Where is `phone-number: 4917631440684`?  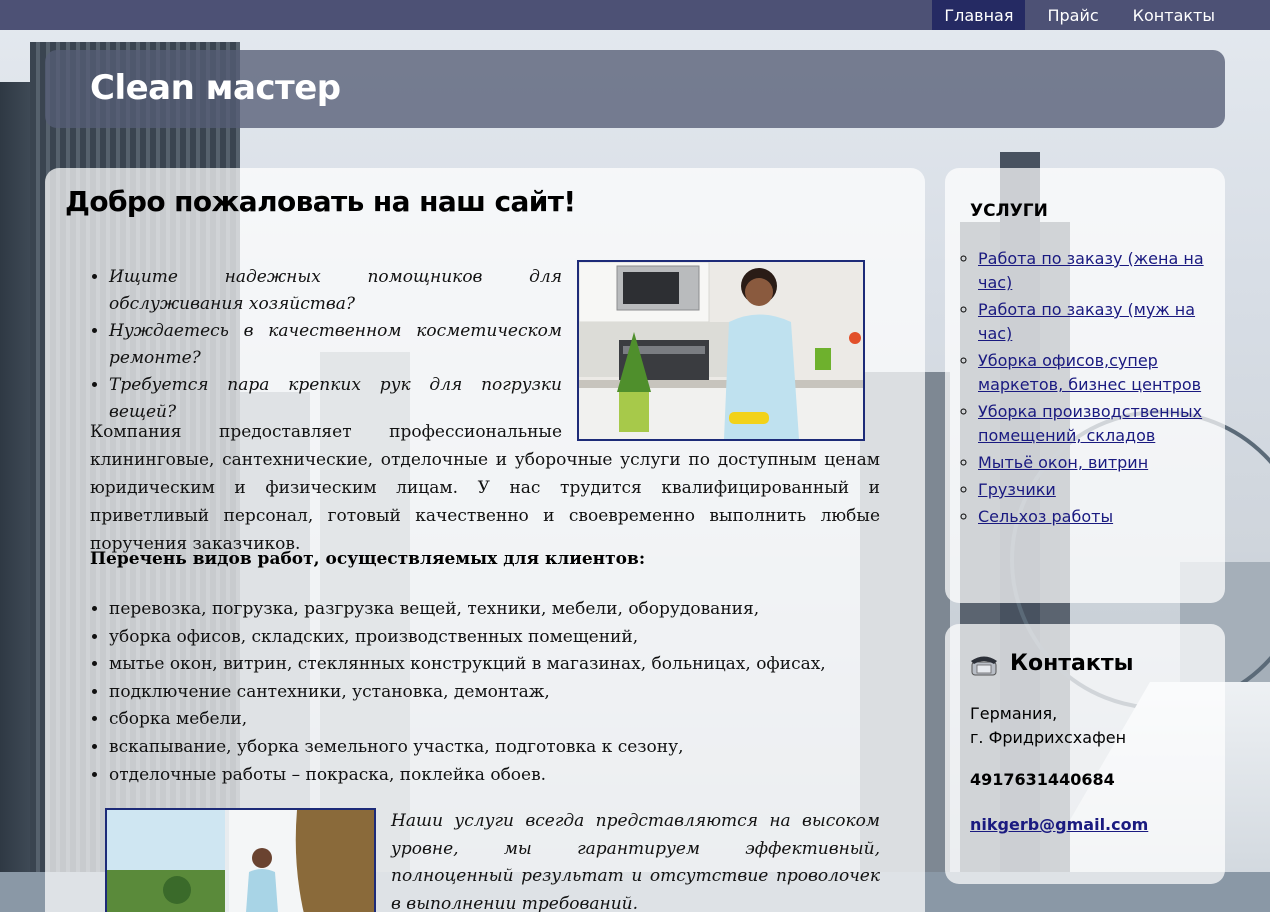
phone-number: 4917631440684 is located at coordinates (1042, 779).